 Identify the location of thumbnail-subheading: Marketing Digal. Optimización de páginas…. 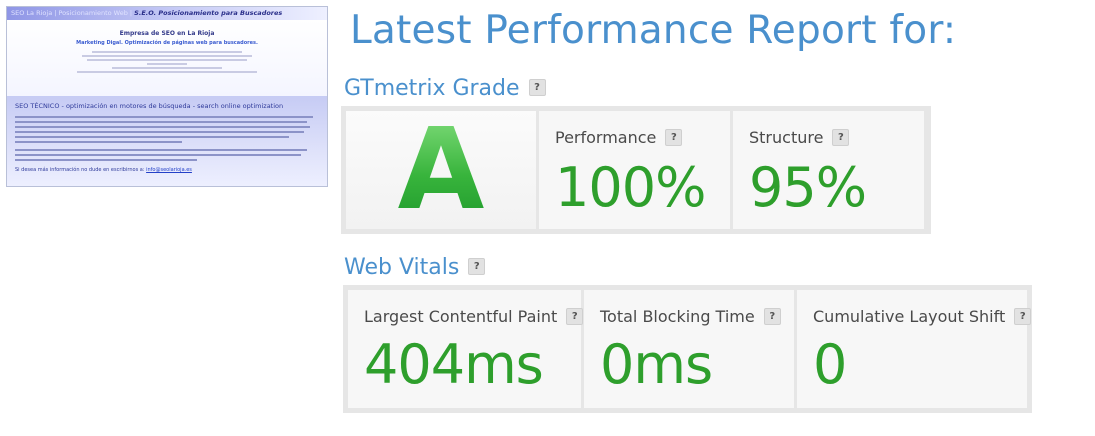
(167, 43).